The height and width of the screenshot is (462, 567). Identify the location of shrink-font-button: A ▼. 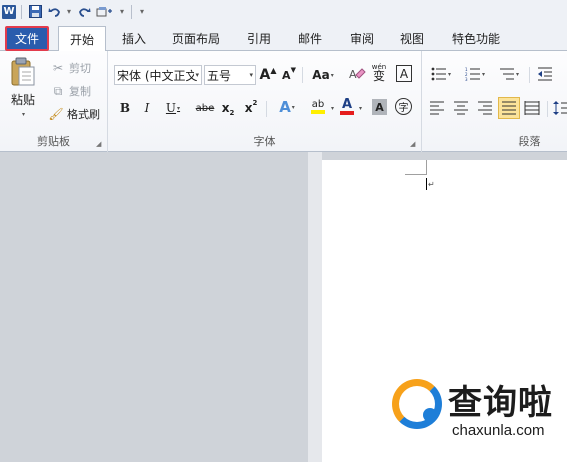
(289, 75).